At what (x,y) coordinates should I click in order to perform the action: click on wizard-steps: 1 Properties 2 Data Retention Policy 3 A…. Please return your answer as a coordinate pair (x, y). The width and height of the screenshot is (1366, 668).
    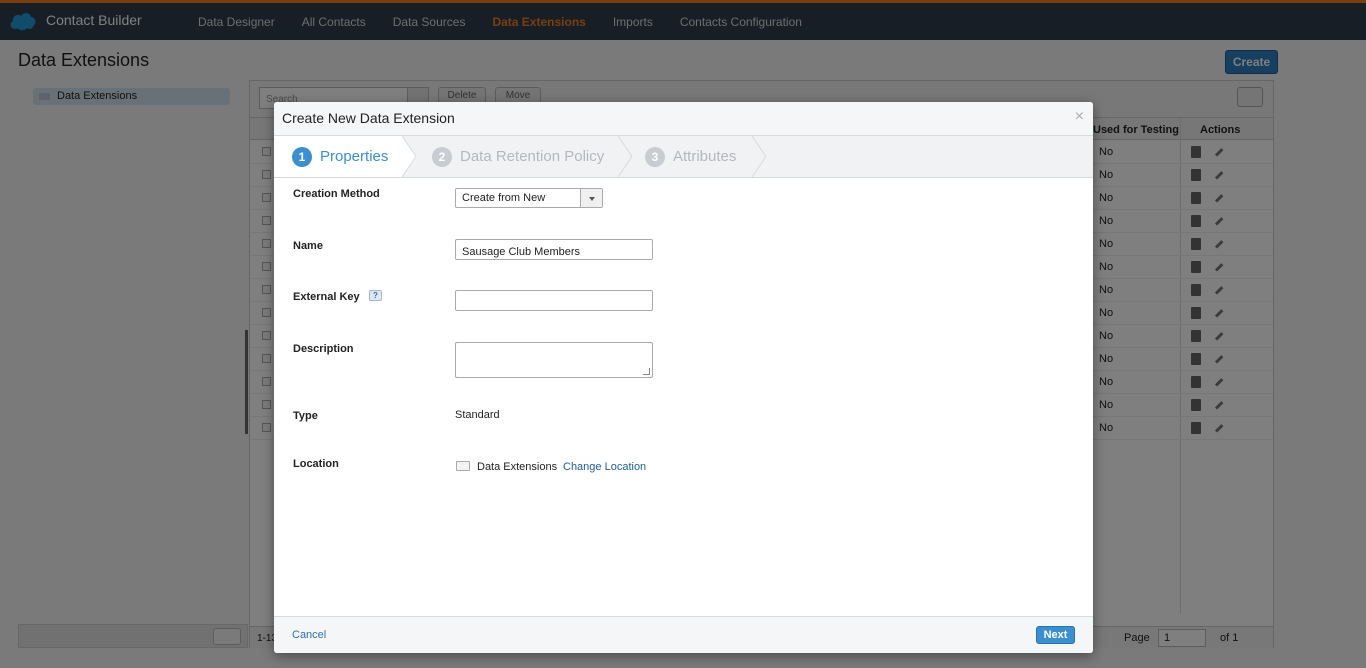
    Looking at the image, I should click on (683, 157).